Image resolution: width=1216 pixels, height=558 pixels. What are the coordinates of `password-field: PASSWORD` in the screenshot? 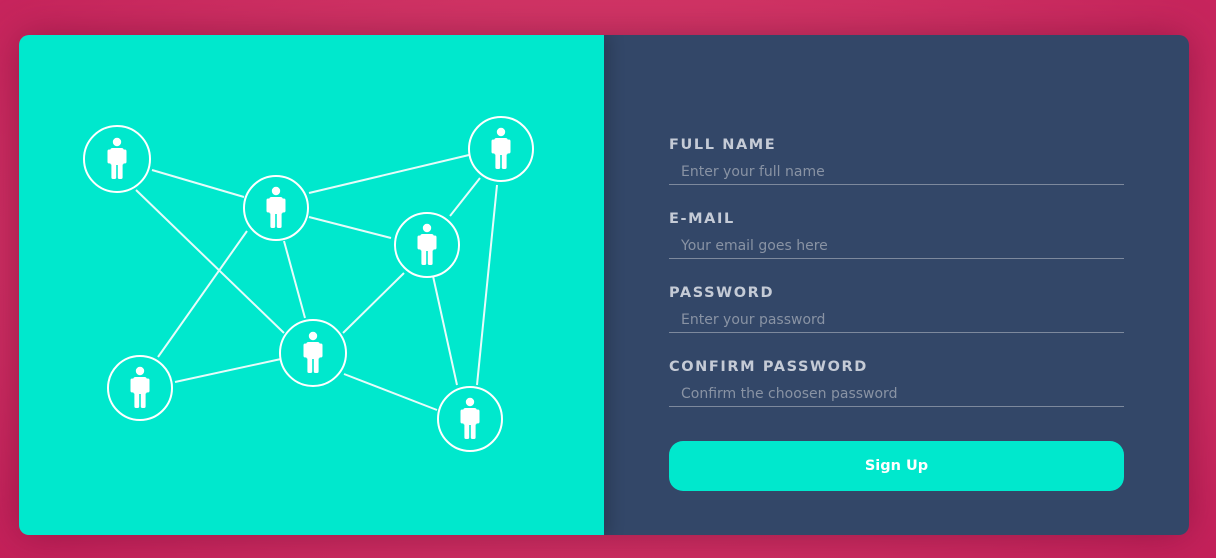 It's located at (896, 321).